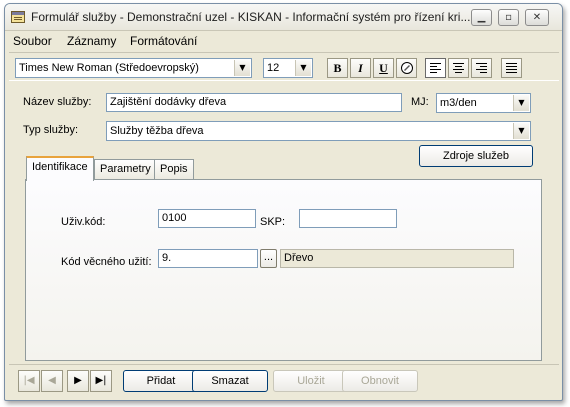  Describe the element at coordinates (254, 102) in the screenshot. I see `nazev-field: Zajištění dodávky dřeva` at that location.